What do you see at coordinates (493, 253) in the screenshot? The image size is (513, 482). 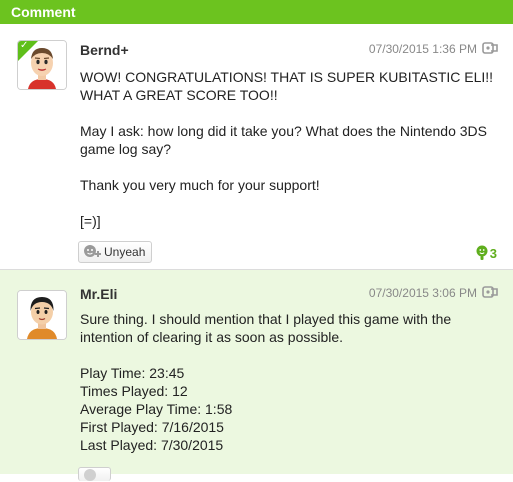 I see `yeah-count-value: 3` at bounding box center [493, 253].